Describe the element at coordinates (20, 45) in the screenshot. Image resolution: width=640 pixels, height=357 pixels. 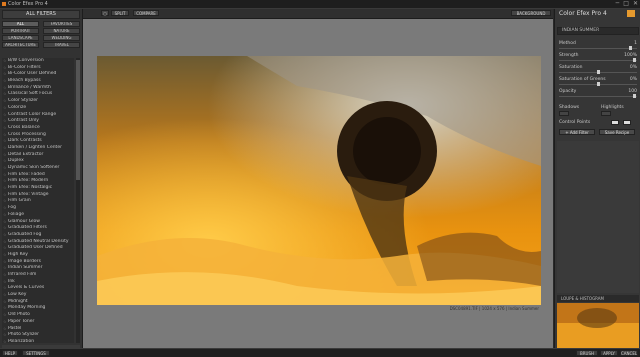
I see `category-architecture-button: ARCHITECTURE` at that location.